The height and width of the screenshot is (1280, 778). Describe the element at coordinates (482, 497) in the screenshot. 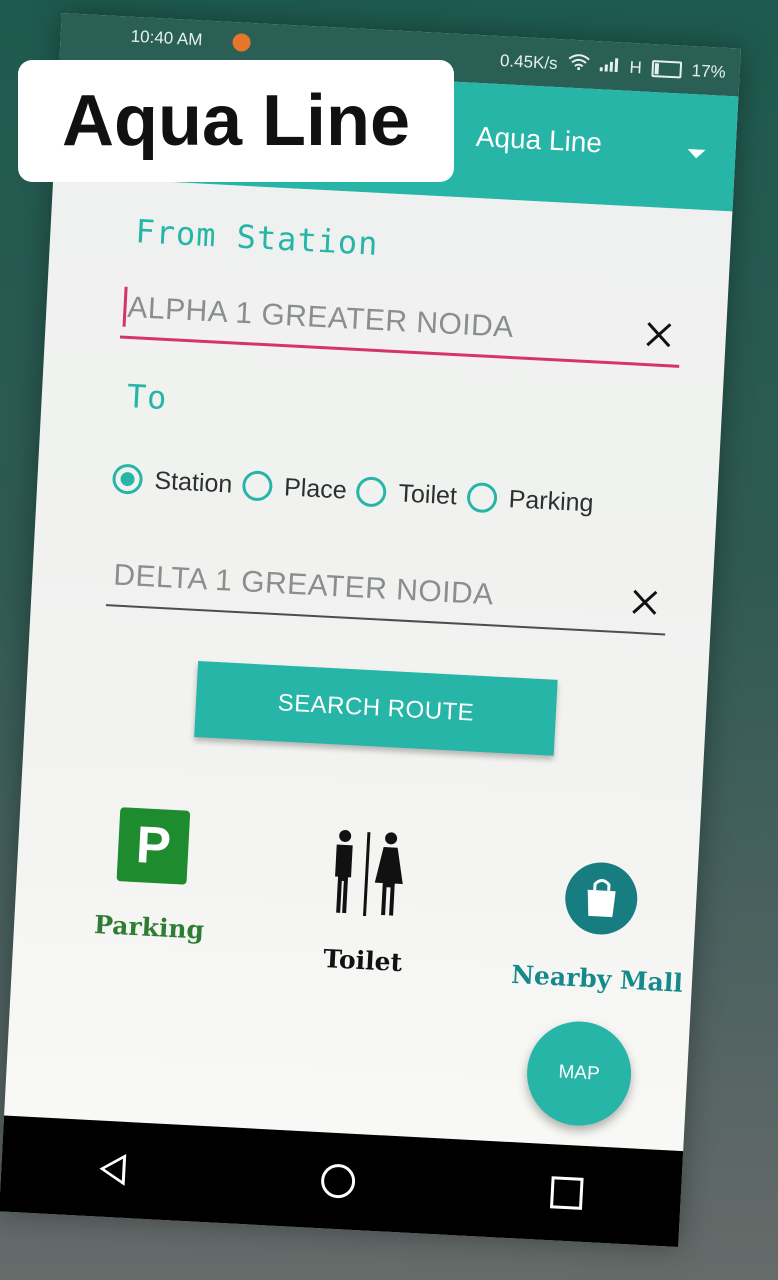

I see `radio-parking-circle` at that location.